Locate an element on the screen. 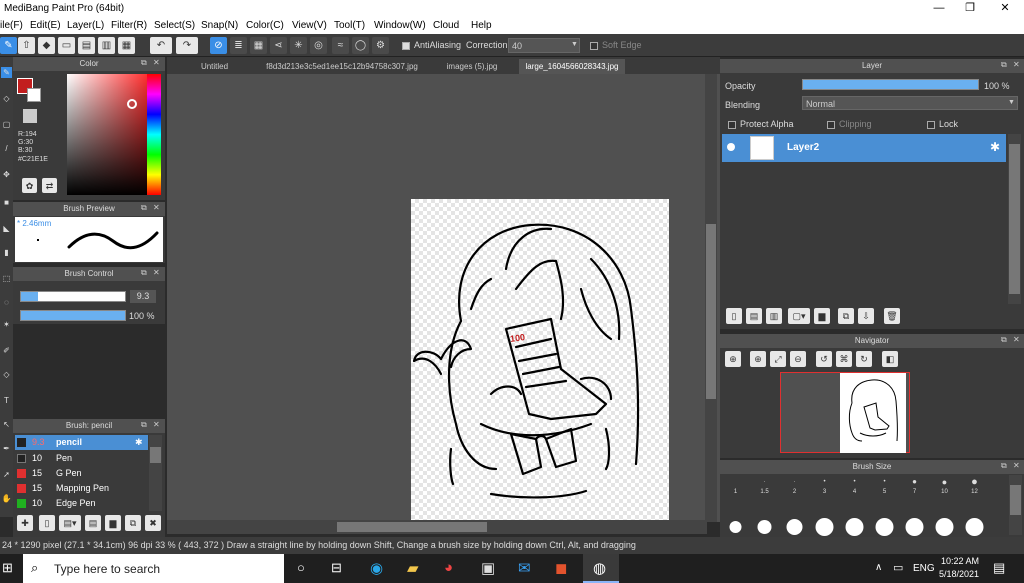 The image size is (1024, 583). reset-view-icon: ⌘ is located at coordinates (844, 359).